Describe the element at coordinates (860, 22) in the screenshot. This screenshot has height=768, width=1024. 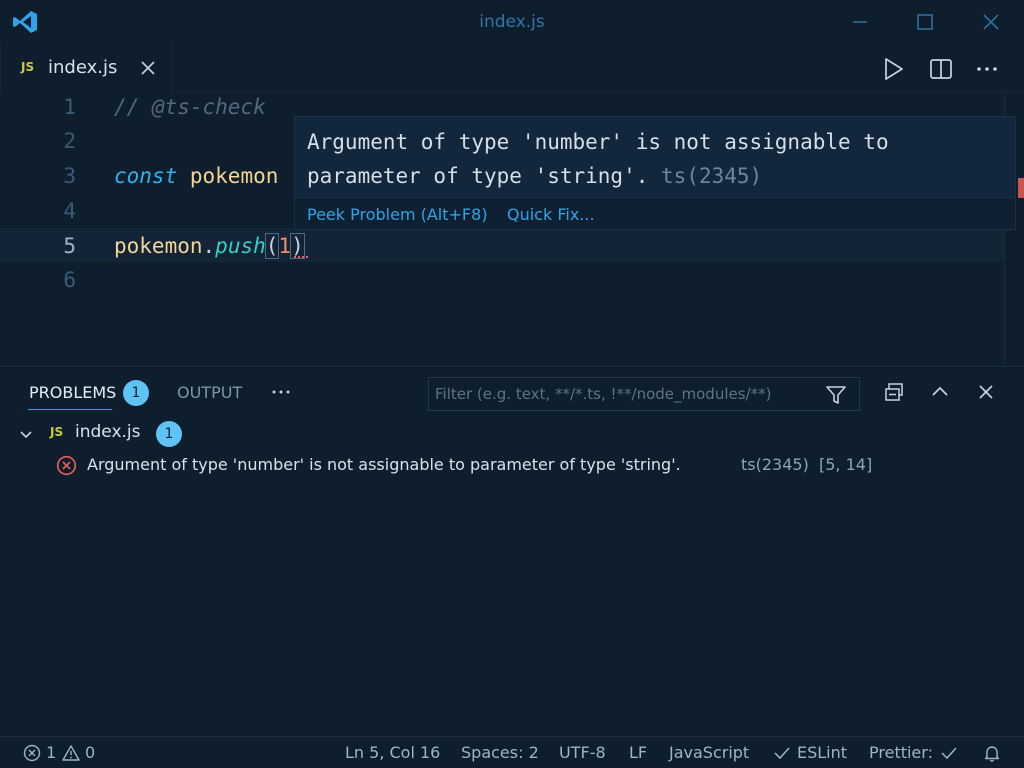
I see `minimize-icon` at that location.